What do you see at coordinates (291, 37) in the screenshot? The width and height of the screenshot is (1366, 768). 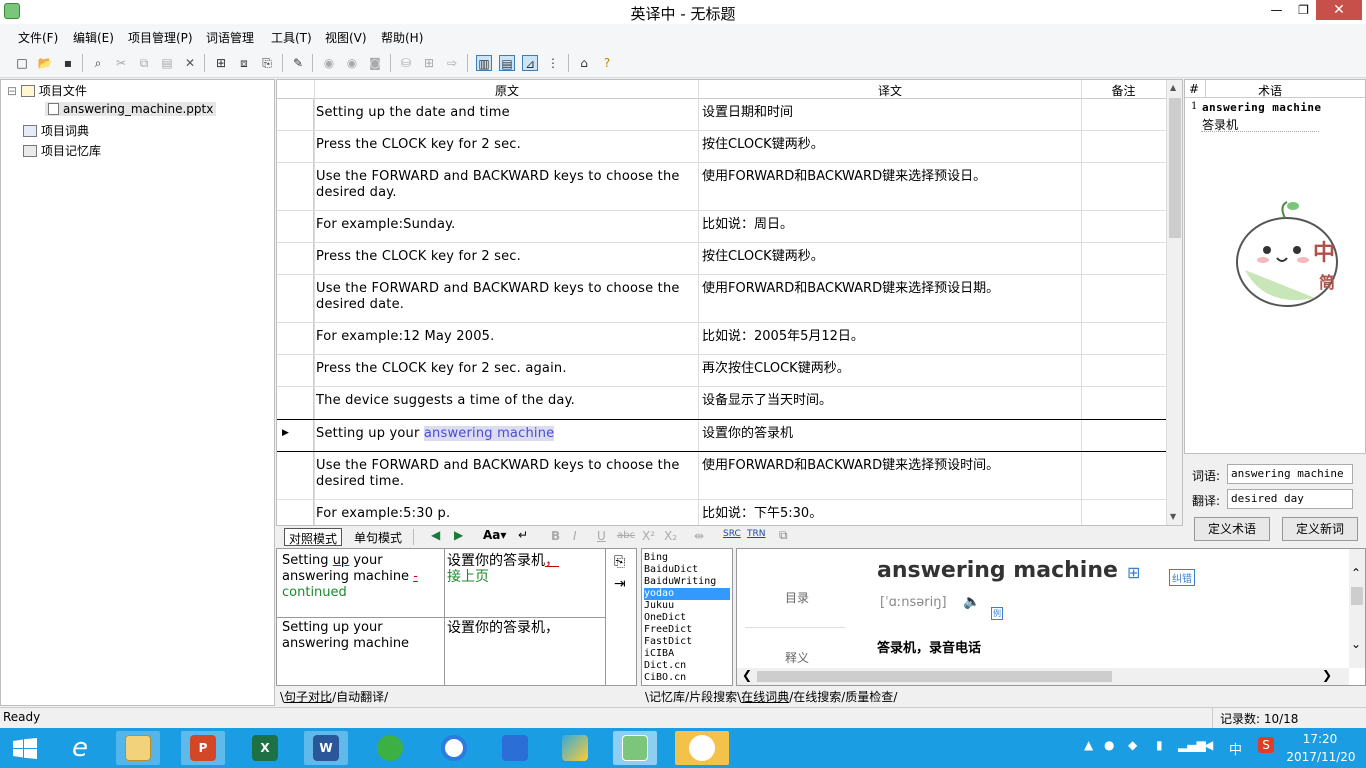 I see `menu-tools: 工具(T)` at bounding box center [291, 37].